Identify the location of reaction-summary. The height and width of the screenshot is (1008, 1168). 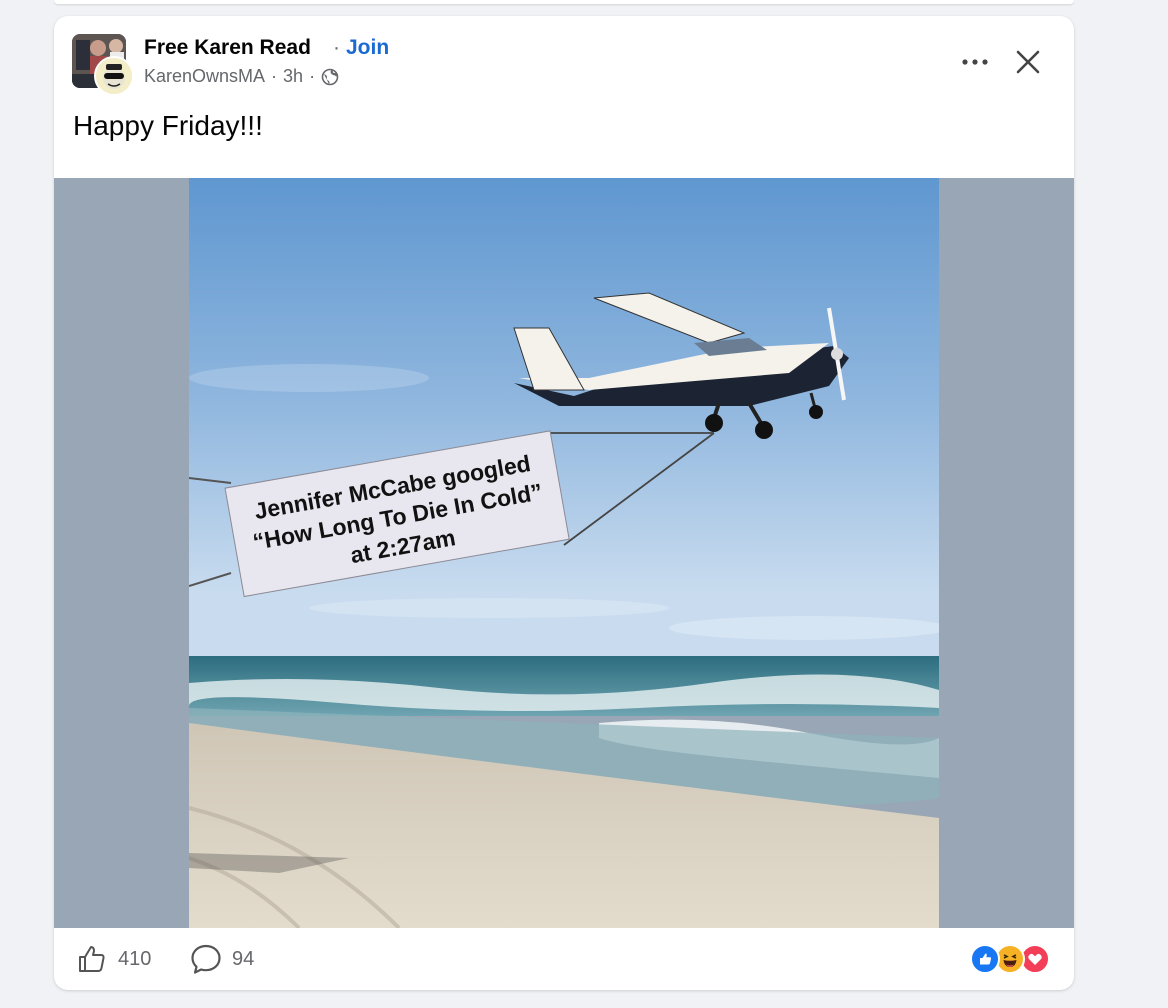
(1012, 959).